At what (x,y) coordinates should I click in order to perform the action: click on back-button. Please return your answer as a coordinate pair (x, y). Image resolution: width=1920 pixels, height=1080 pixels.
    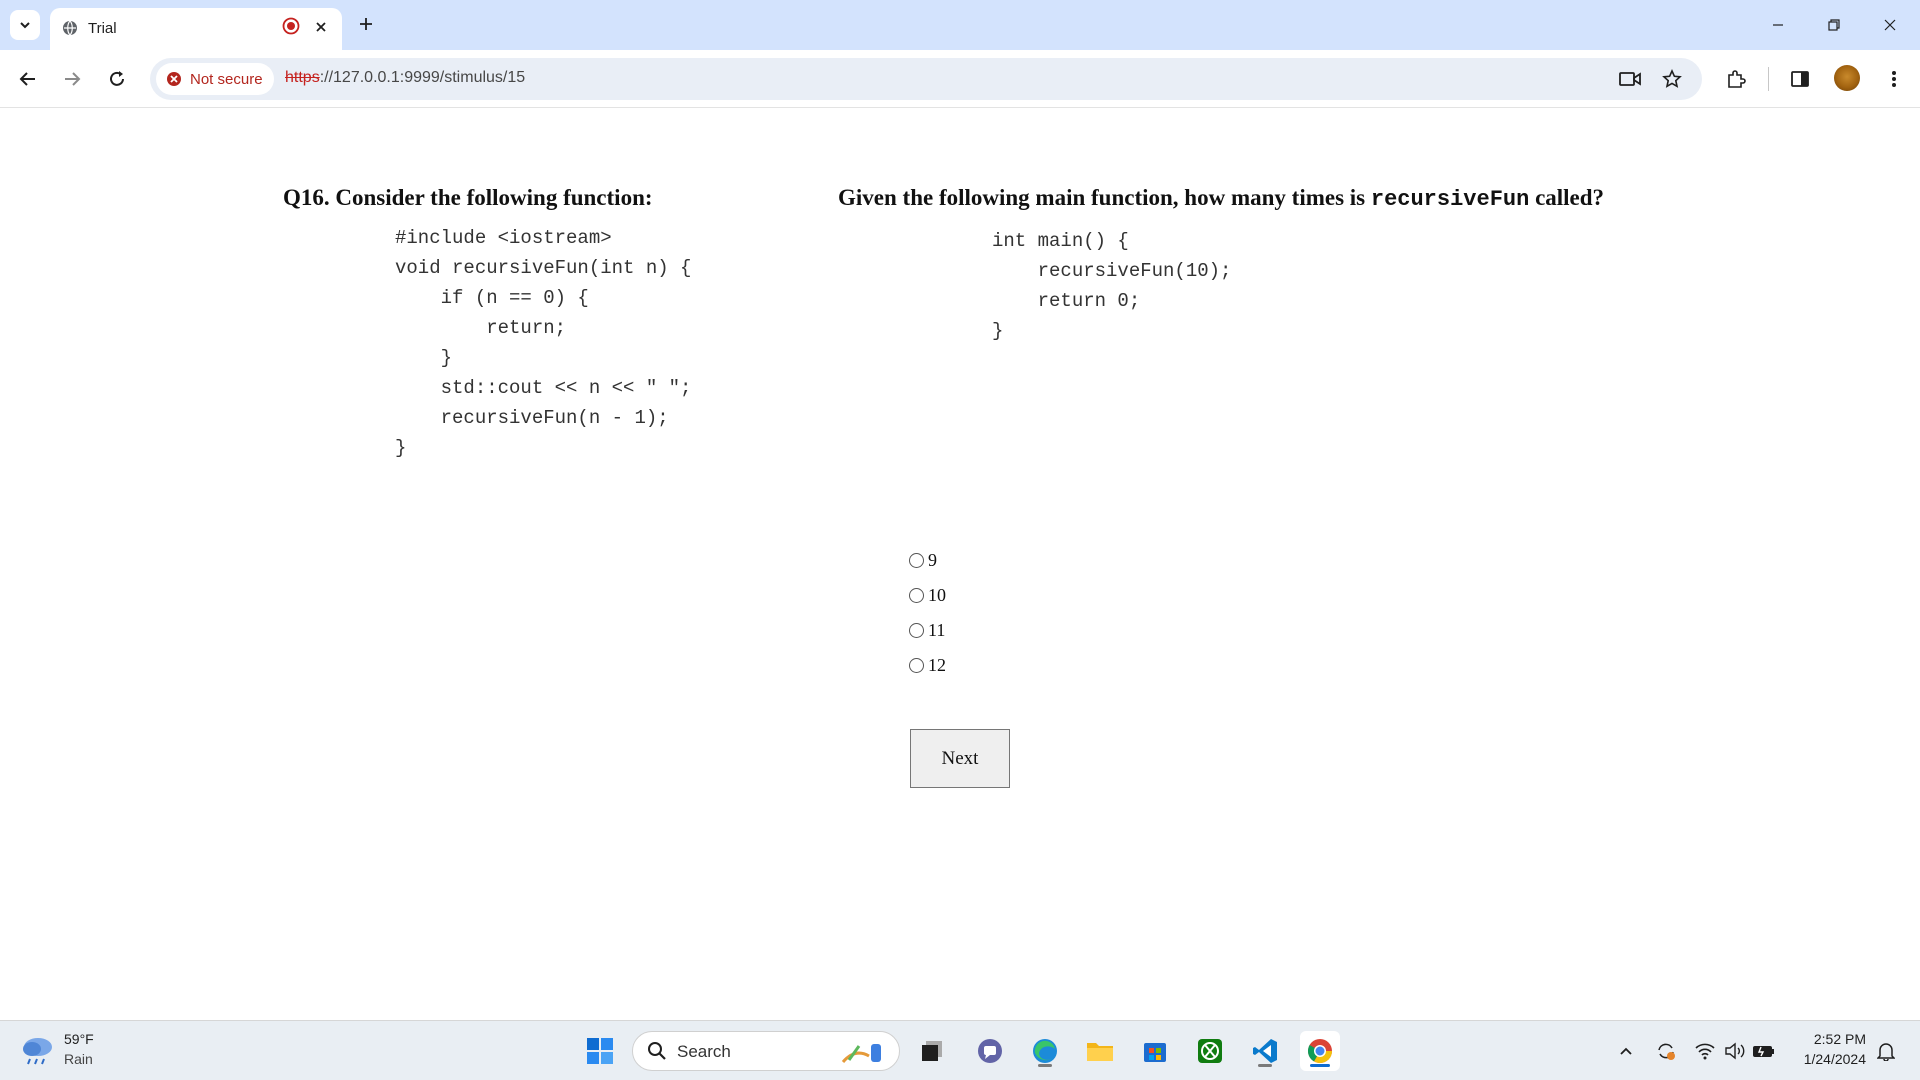
    Looking at the image, I should click on (28, 79).